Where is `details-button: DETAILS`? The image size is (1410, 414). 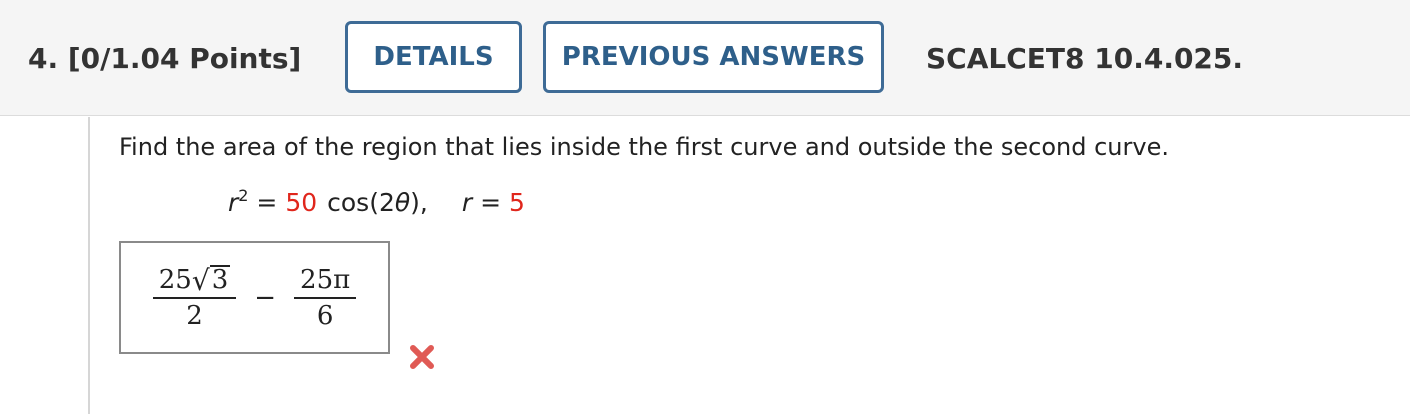
details-button: DETAILS is located at coordinates (433, 57).